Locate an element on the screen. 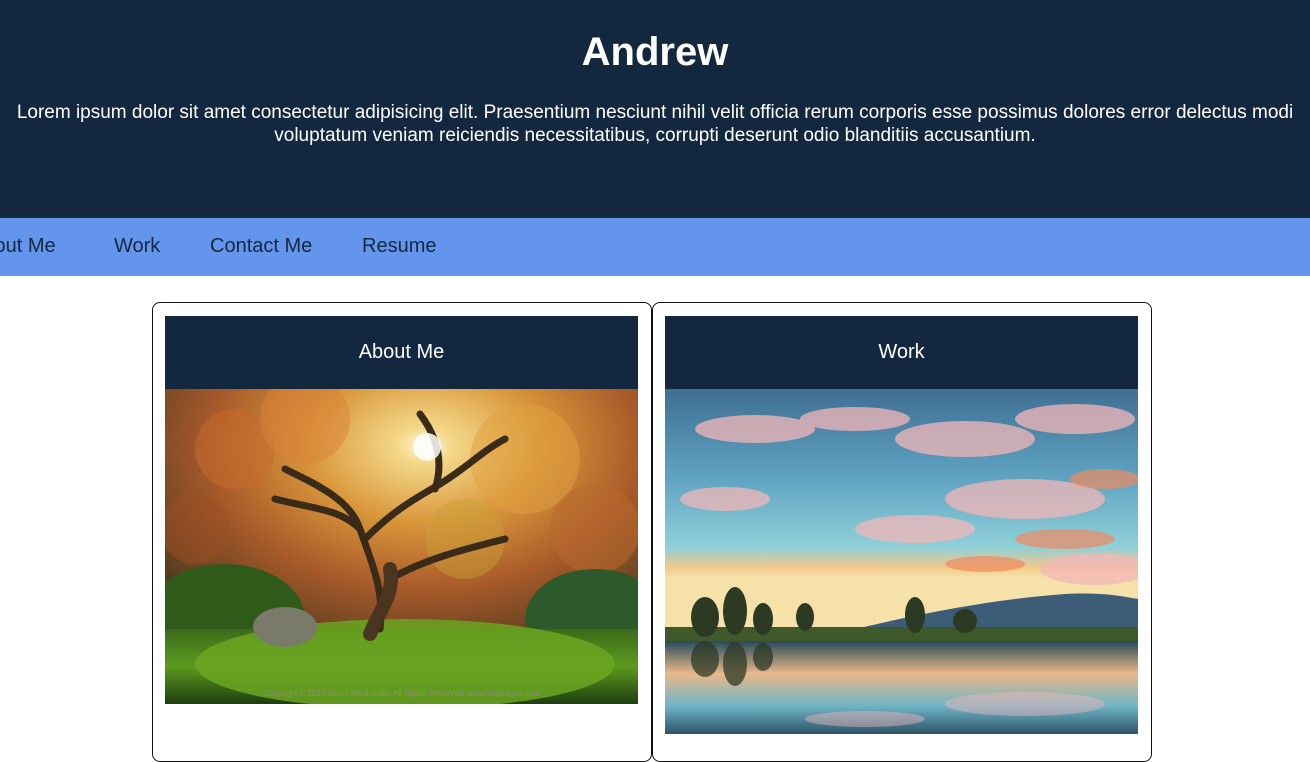  card-header: Work is located at coordinates (901, 352).